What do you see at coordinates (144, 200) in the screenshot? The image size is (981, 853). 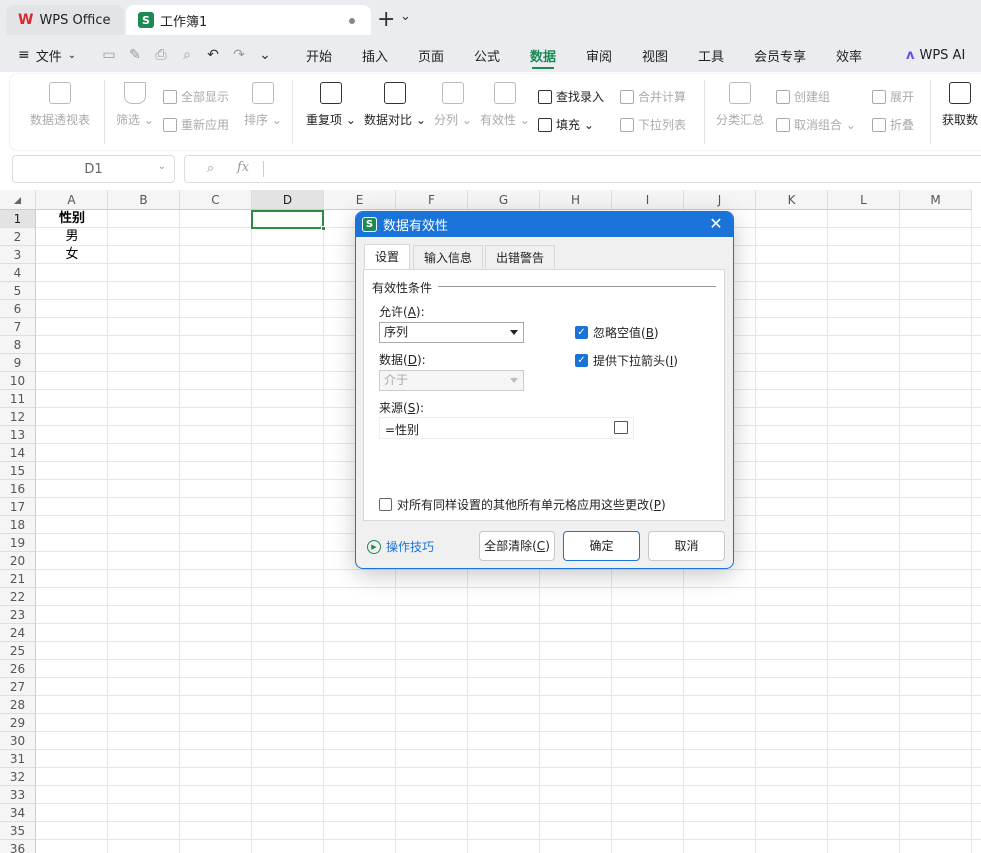 I see `column-header-b: B` at bounding box center [144, 200].